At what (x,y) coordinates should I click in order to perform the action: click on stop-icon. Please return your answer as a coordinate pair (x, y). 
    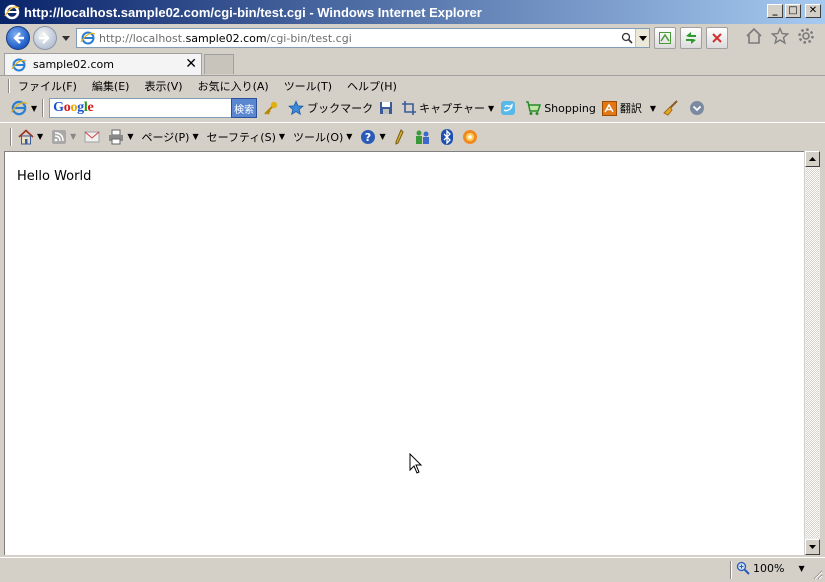
    Looking at the image, I should click on (717, 38).